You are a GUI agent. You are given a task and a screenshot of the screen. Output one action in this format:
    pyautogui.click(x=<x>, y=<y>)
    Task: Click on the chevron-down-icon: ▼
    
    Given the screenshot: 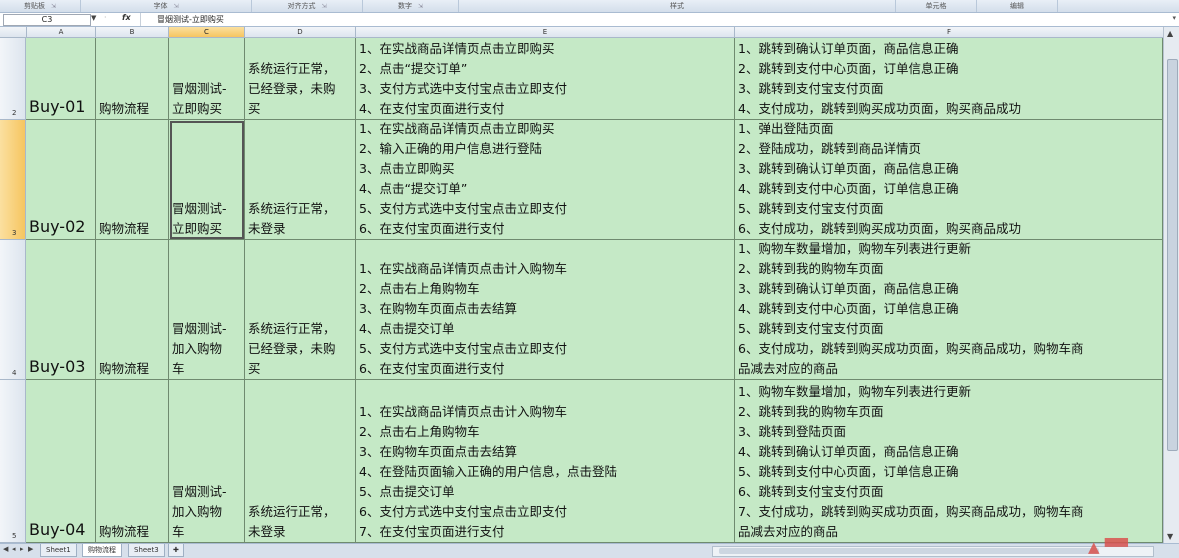 What is the action you would take?
    pyautogui.click(x=93, y=18)
    